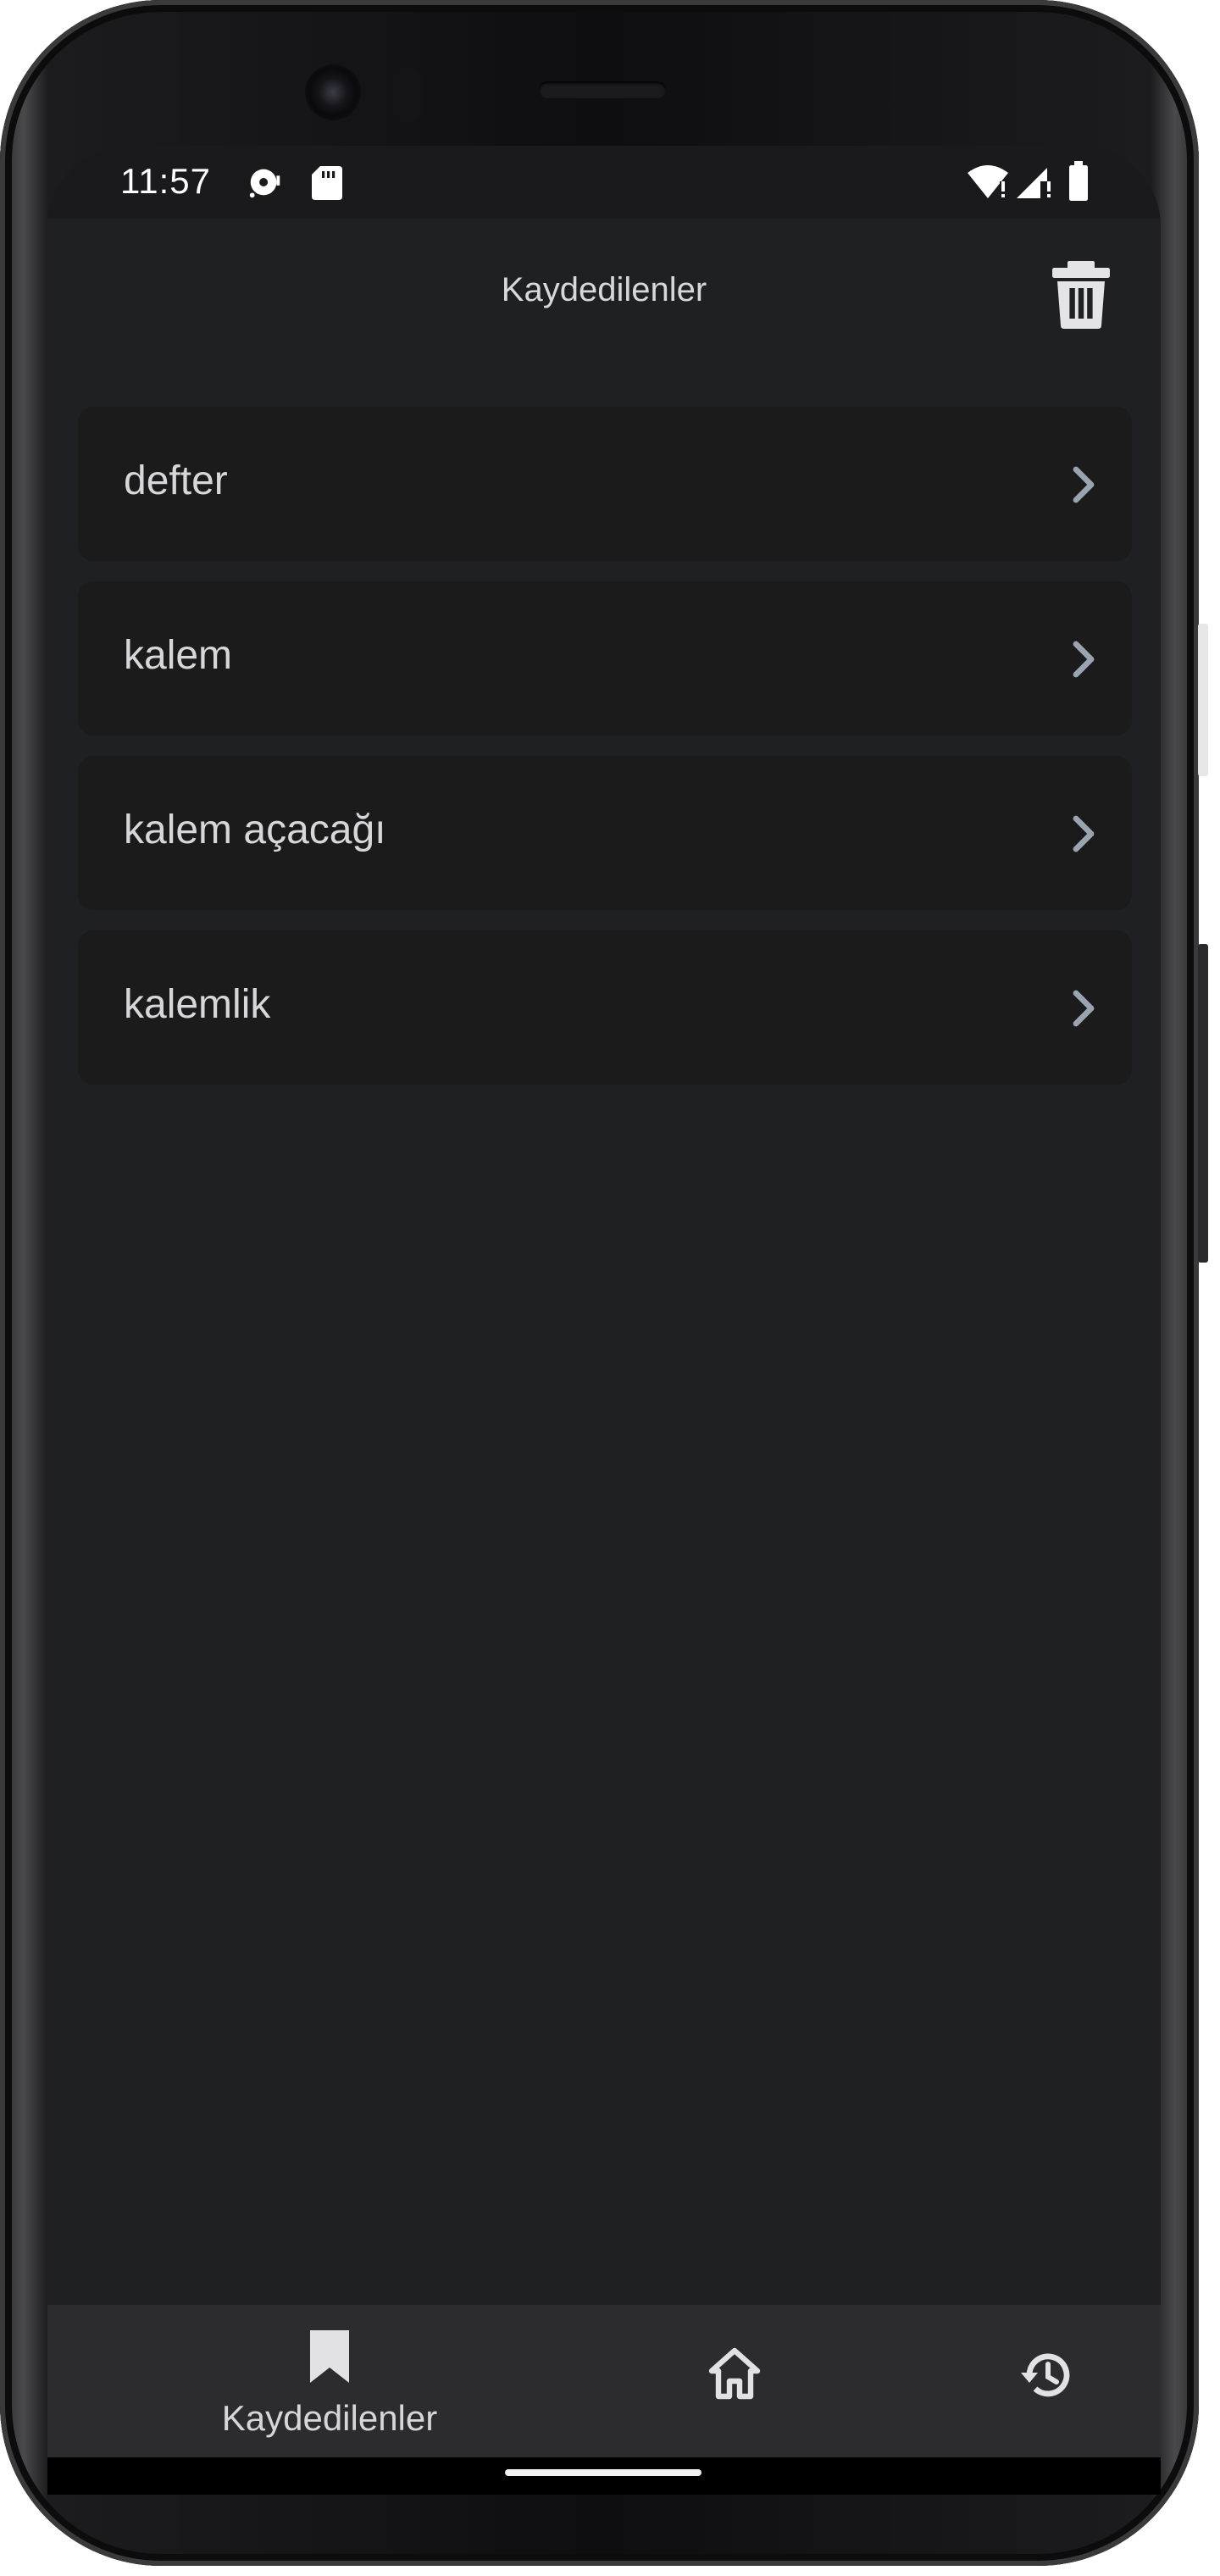 This screenshot has height=2576, width=1220. I want to click on app-bar: Kaydedilenler, so click(604, 295).